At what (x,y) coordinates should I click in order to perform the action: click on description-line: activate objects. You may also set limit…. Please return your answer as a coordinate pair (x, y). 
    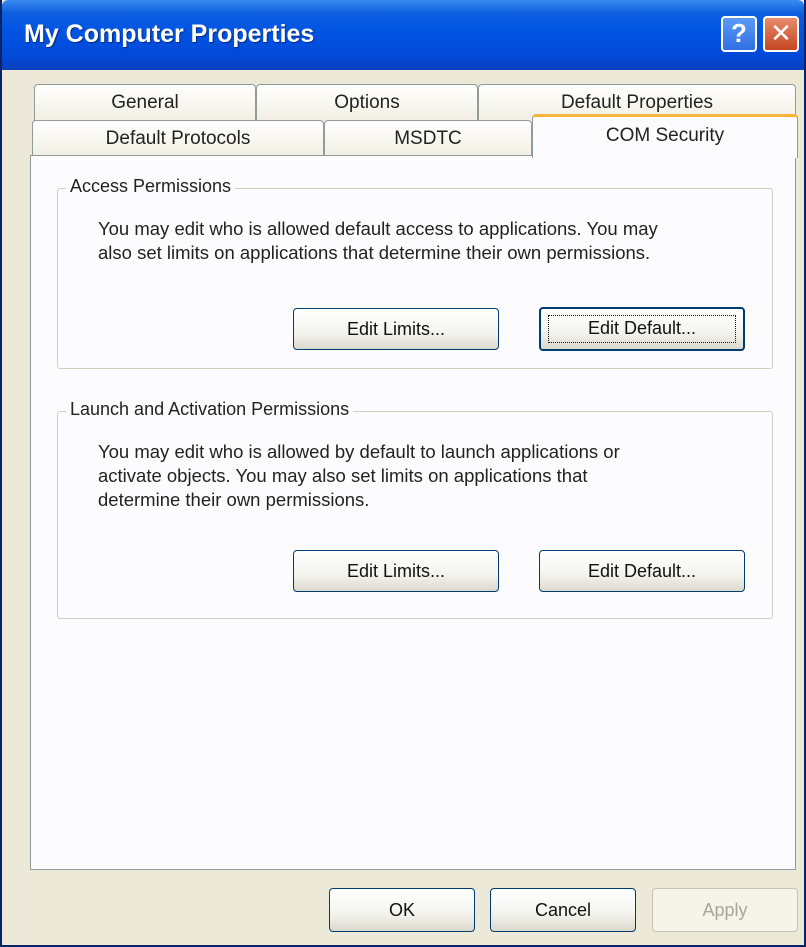
    Looking at the image, I should click on (343, 475).